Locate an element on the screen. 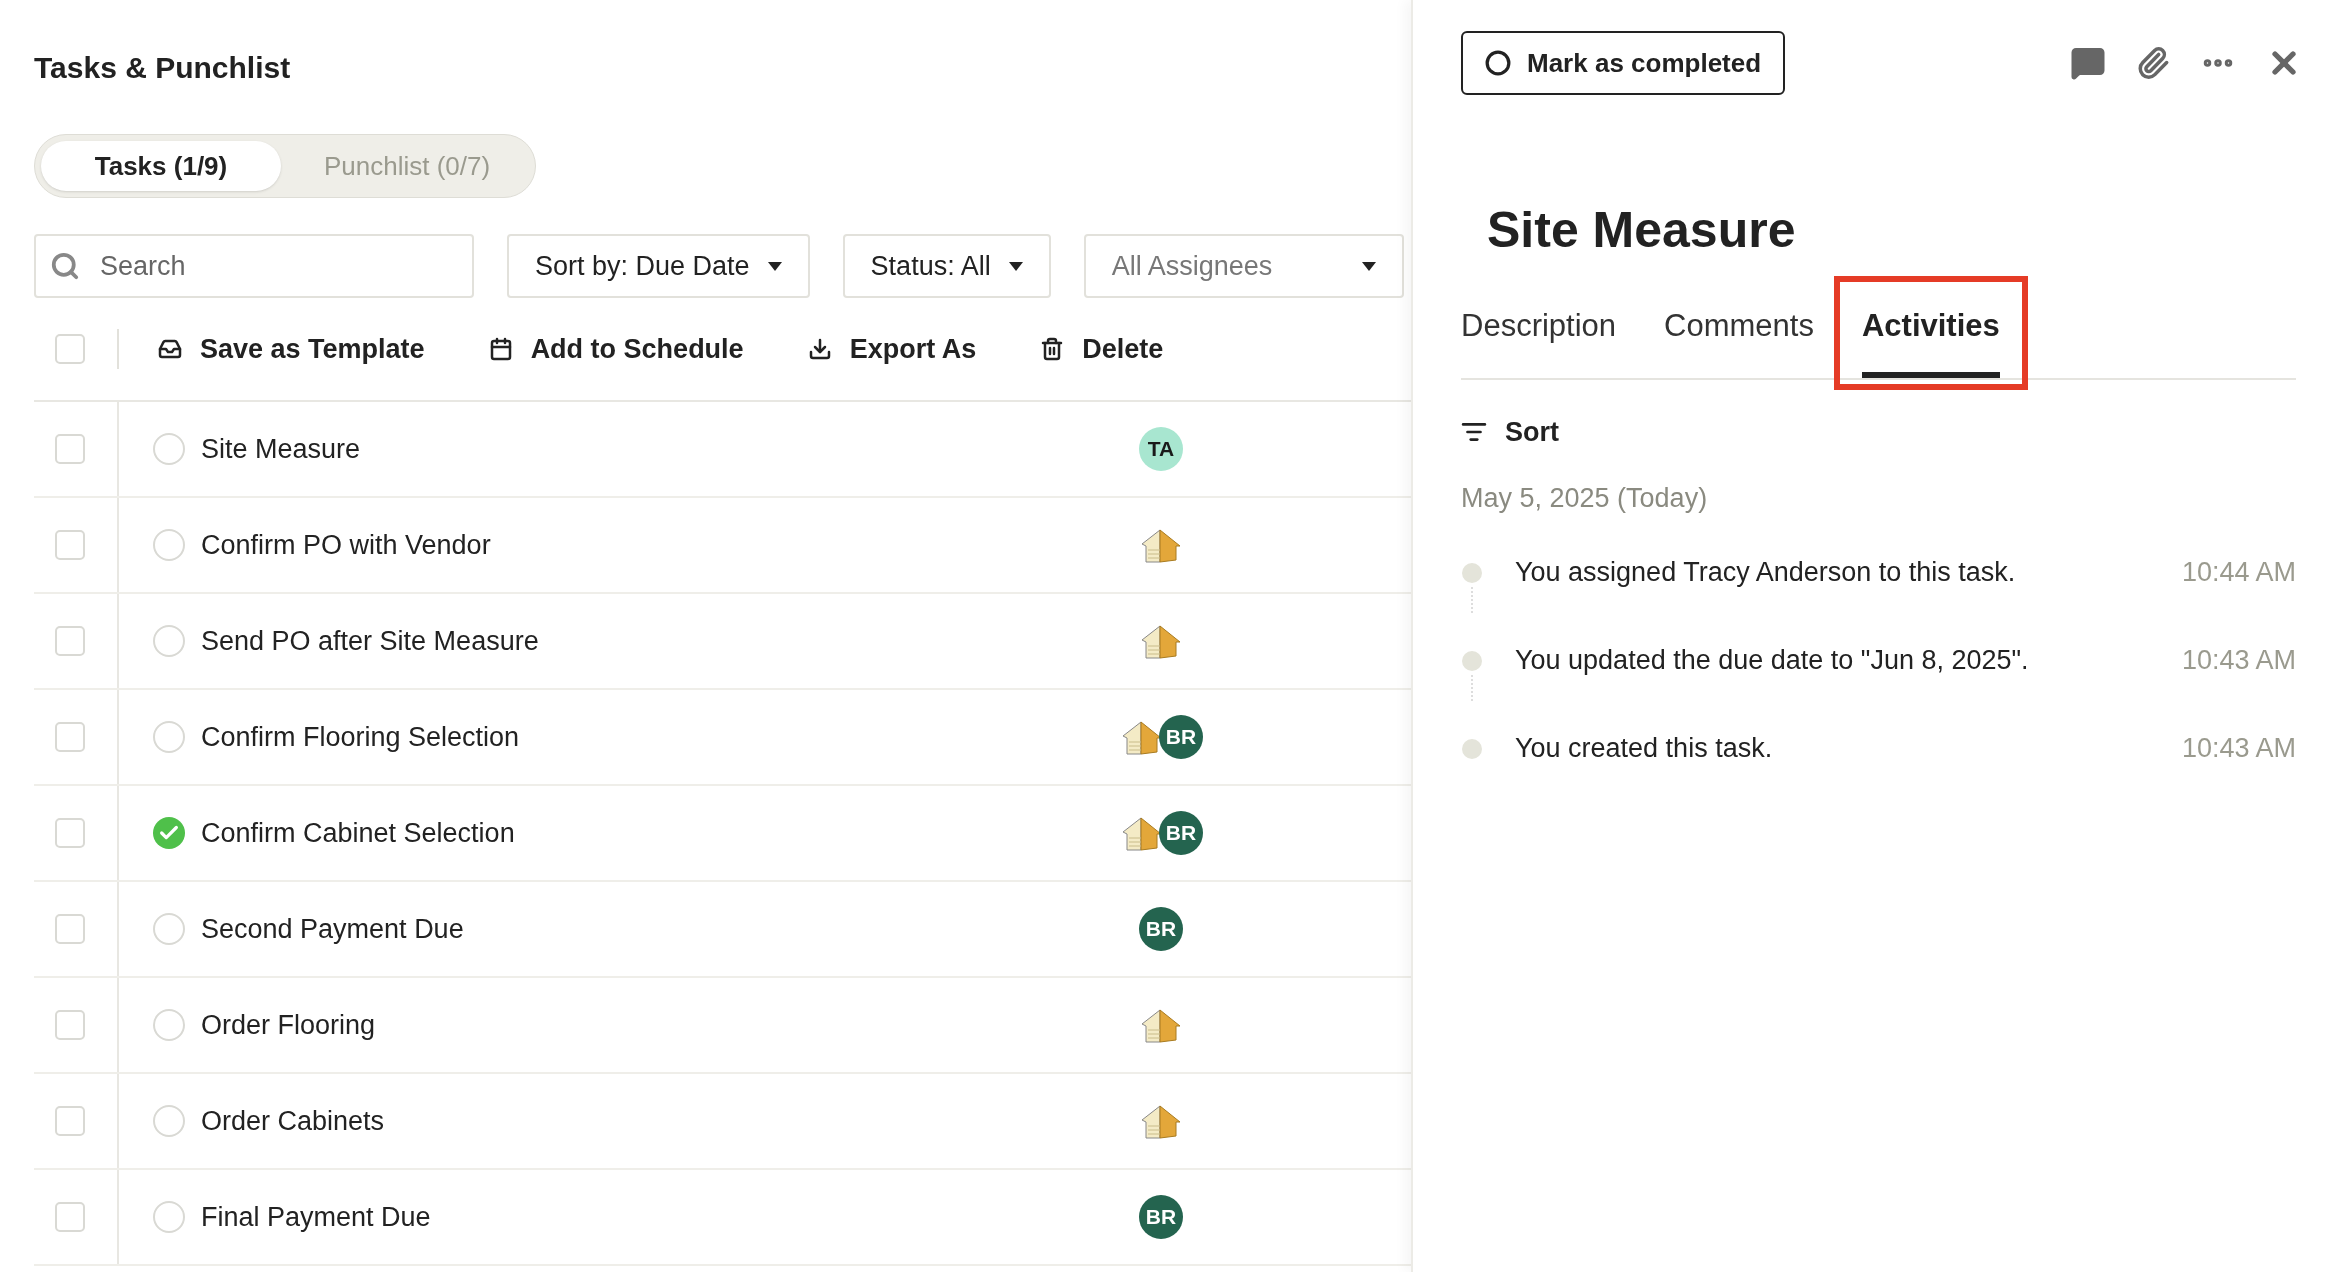 This screenshot has height=1272, width=2334. avatar: TA is located at coordinates (1161, 449).